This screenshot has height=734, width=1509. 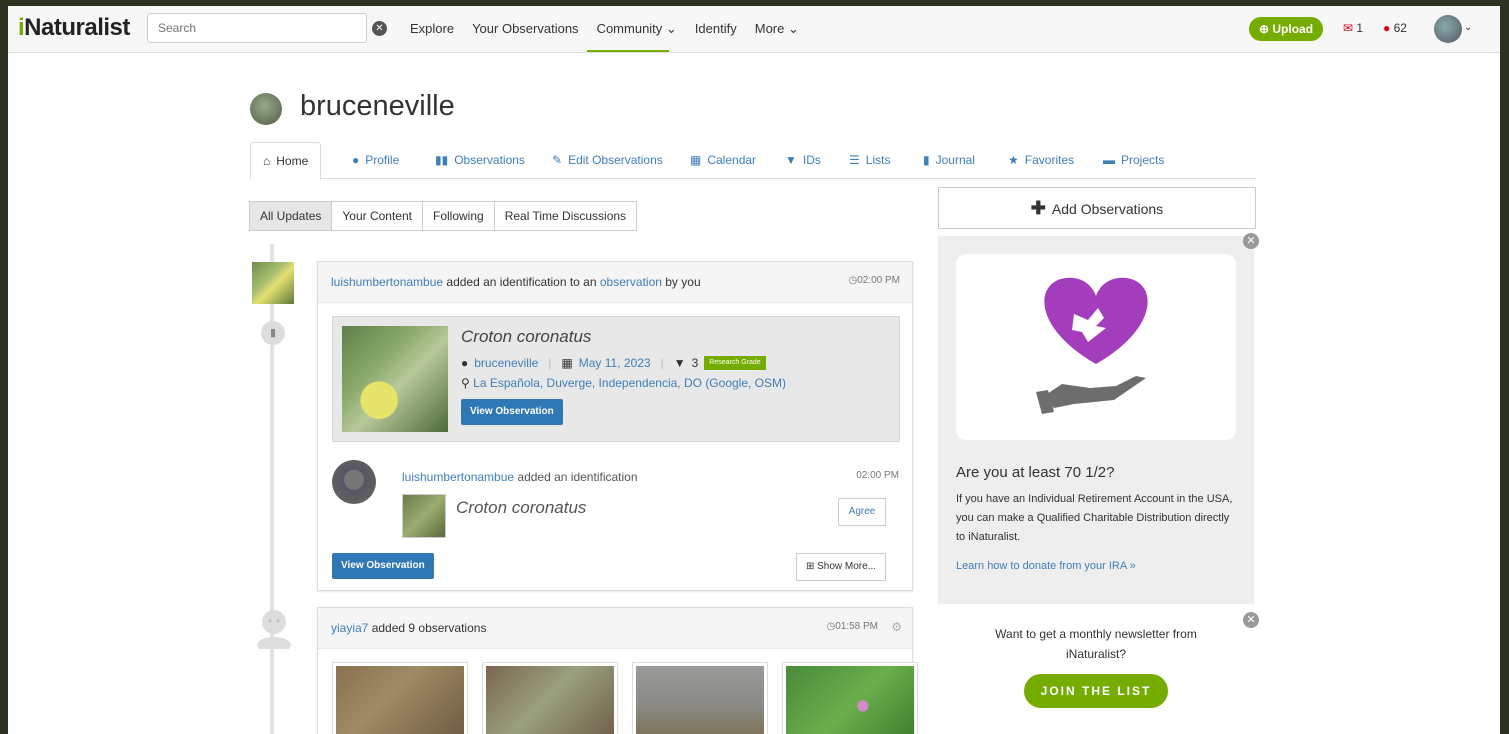 What do you see at coordinates (862, 512) in the screenshot?
I see `agree-button: Agree` at bounding box center [862, 512].